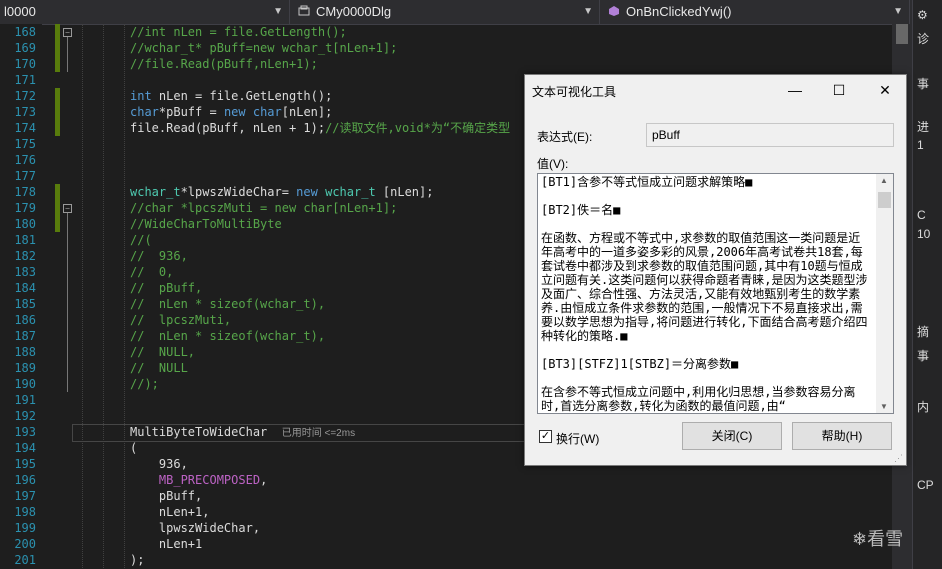 Image resolution: width=942 pixels, height=569 pixels. I want to click on code-line: );, so click(137, 560).